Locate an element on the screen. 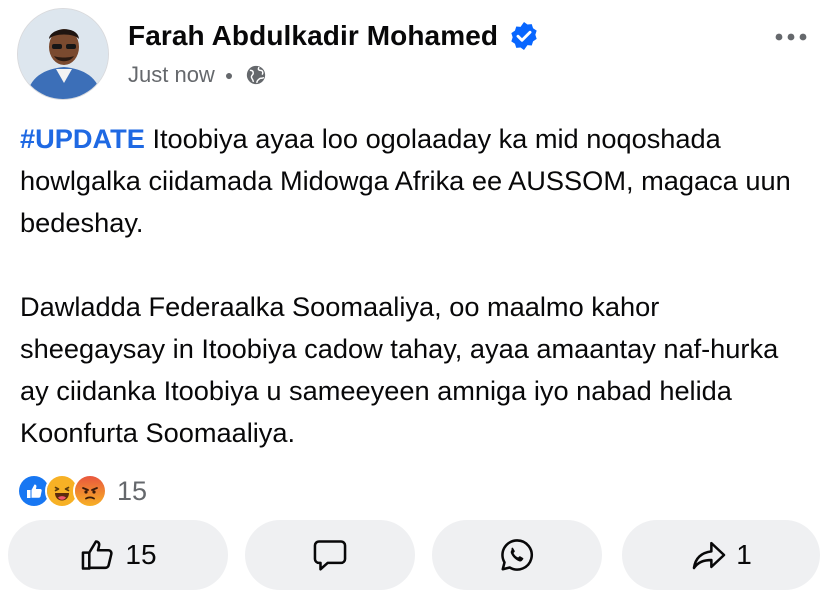  author-header: Farah Abdulkadir Mohamed is located at coordinates (334, 36).